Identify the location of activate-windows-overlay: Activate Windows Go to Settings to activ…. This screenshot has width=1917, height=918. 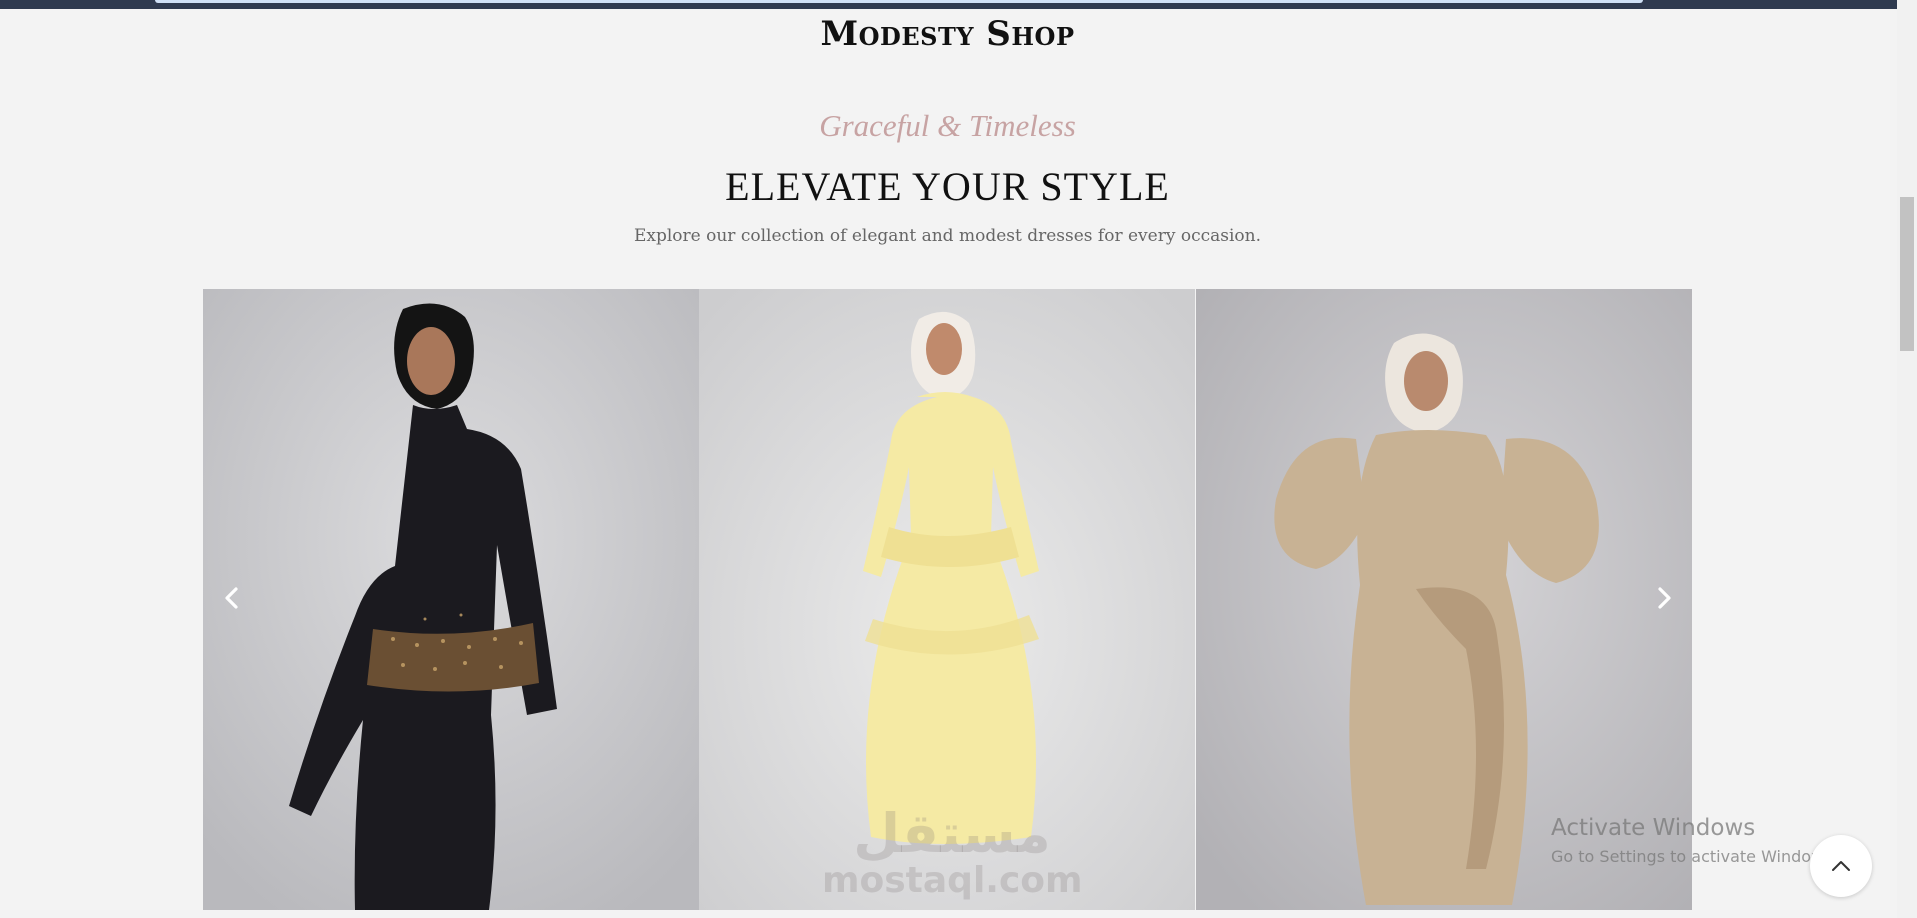
(1694, 840).